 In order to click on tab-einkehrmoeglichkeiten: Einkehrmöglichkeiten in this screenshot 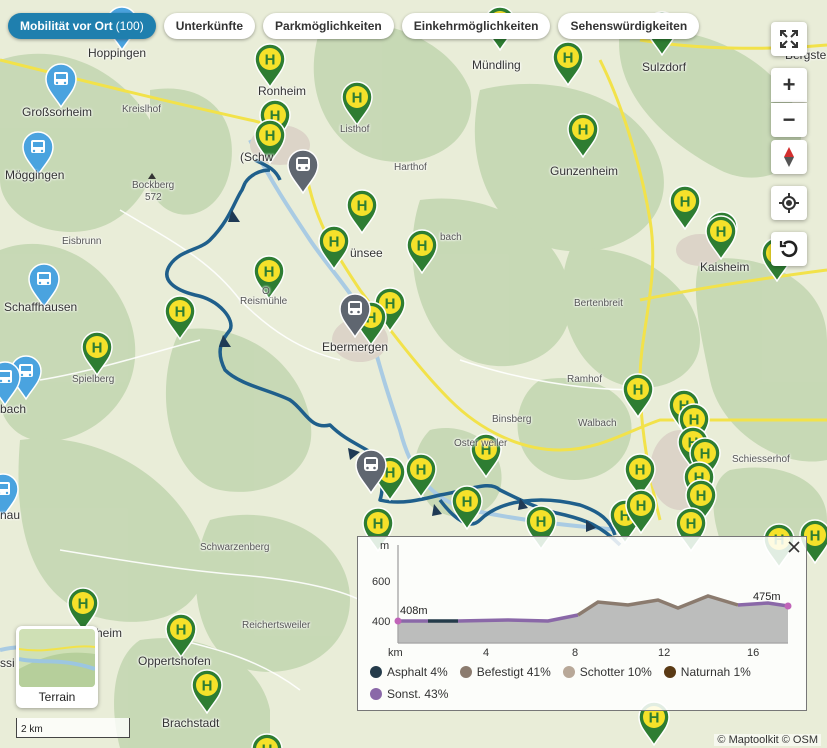, I will do `click(476, 26)`.